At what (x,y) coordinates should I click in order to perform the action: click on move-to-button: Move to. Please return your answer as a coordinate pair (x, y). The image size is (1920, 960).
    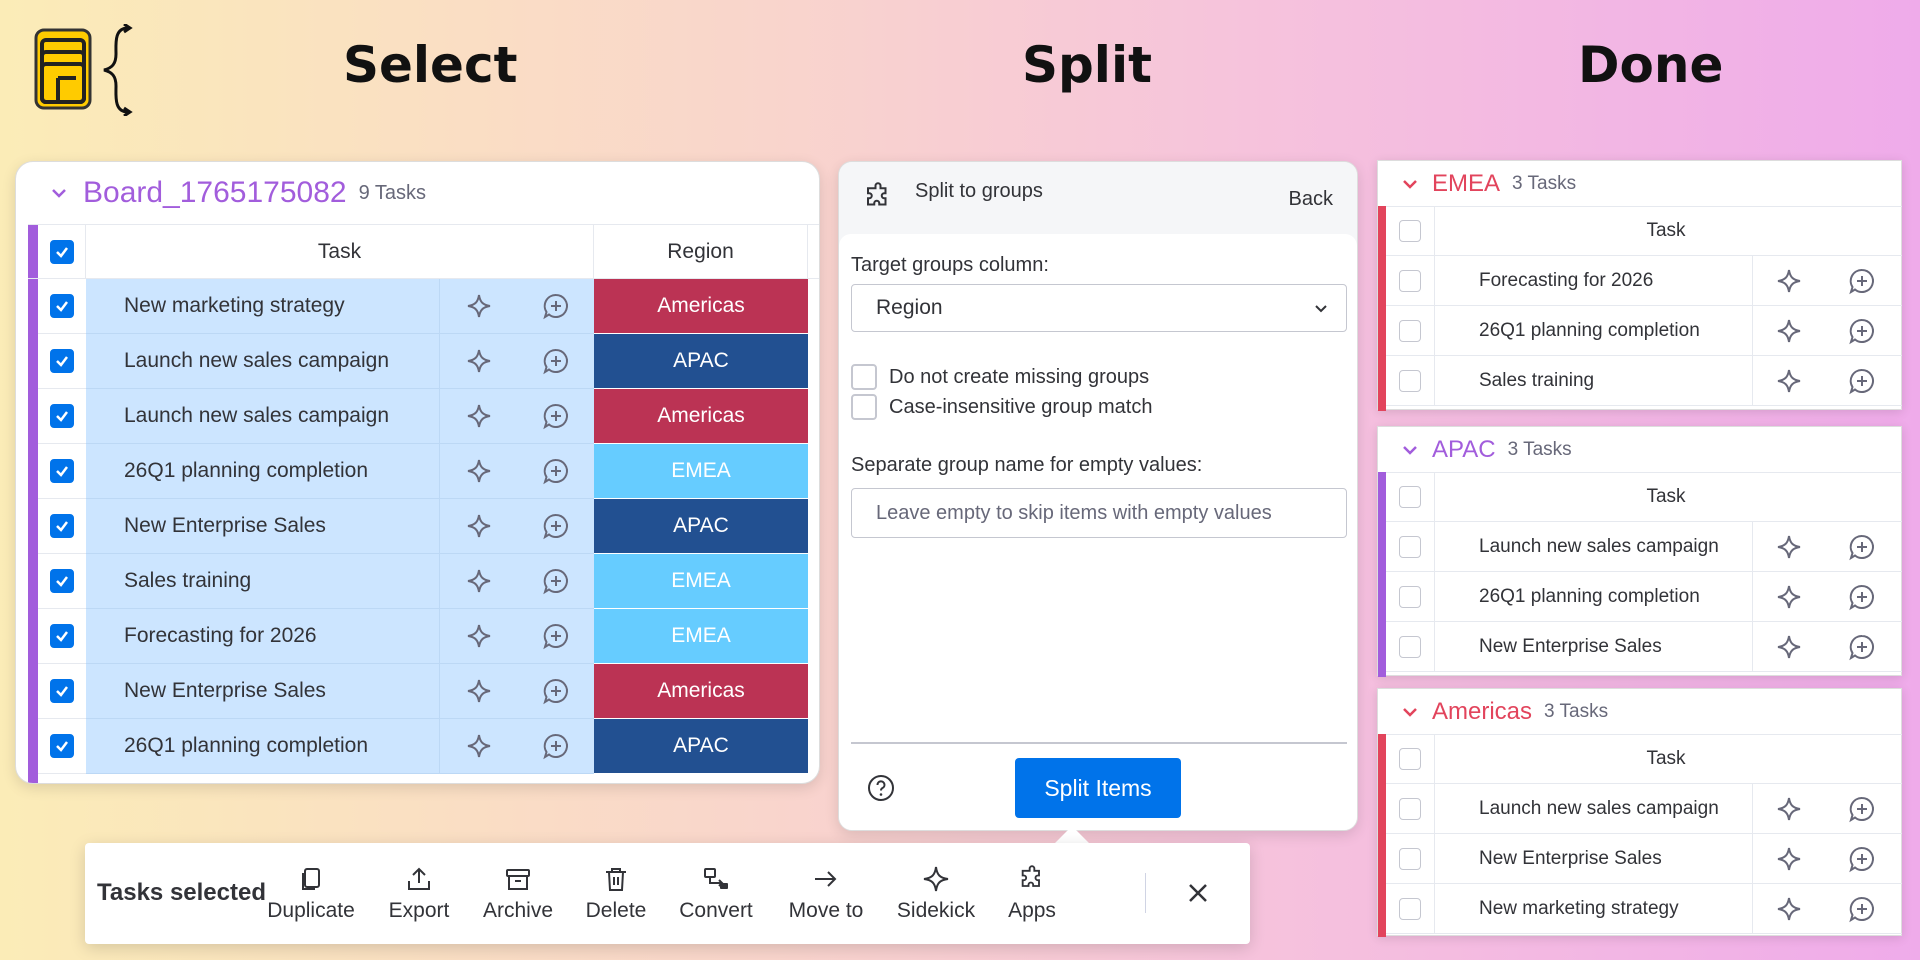
    Looking at the image, I should click on (826, 896).